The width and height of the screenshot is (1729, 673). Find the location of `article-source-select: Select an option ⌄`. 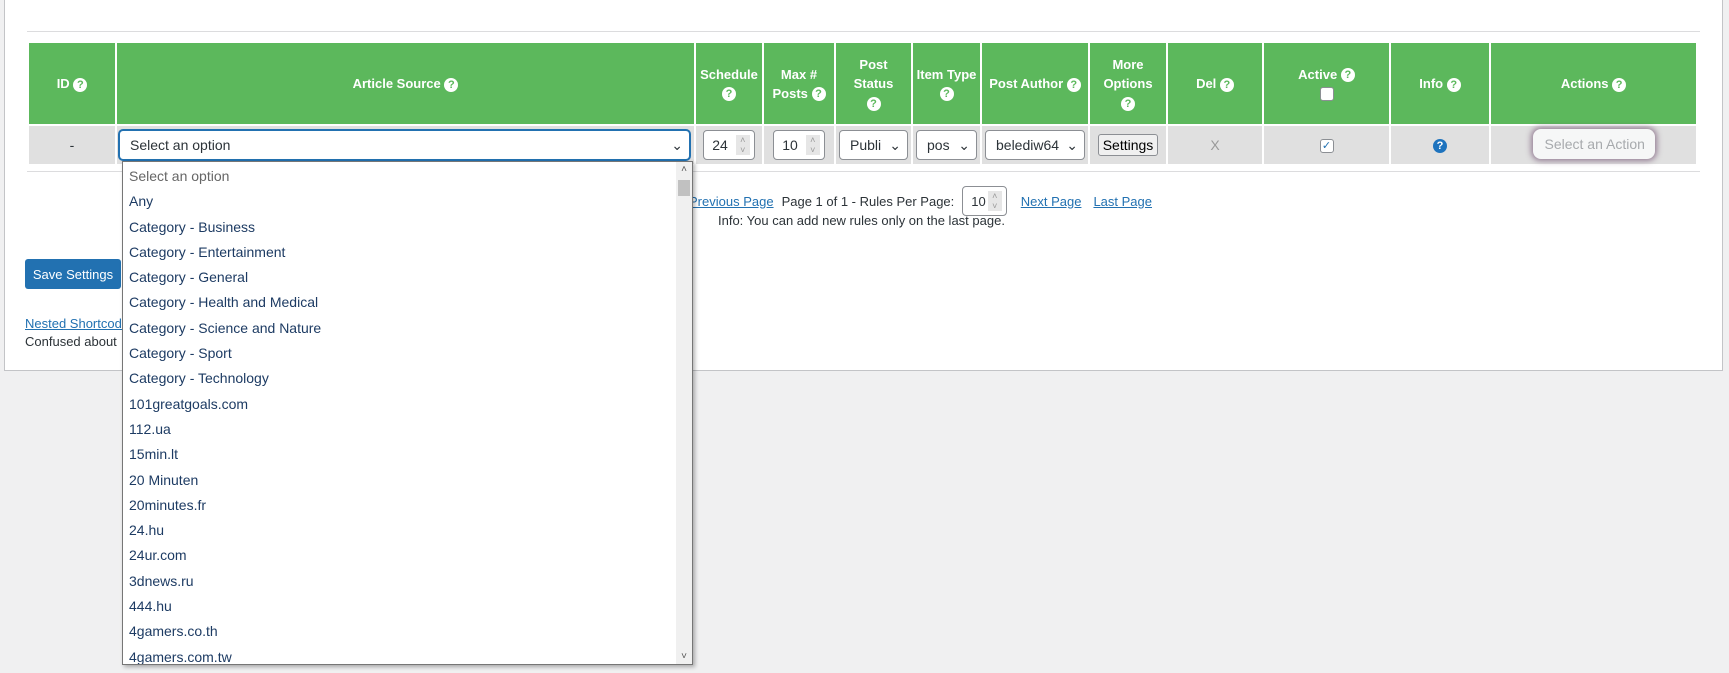

article-source-select: Select an option ⌄ is located at coordinates (404, 145).